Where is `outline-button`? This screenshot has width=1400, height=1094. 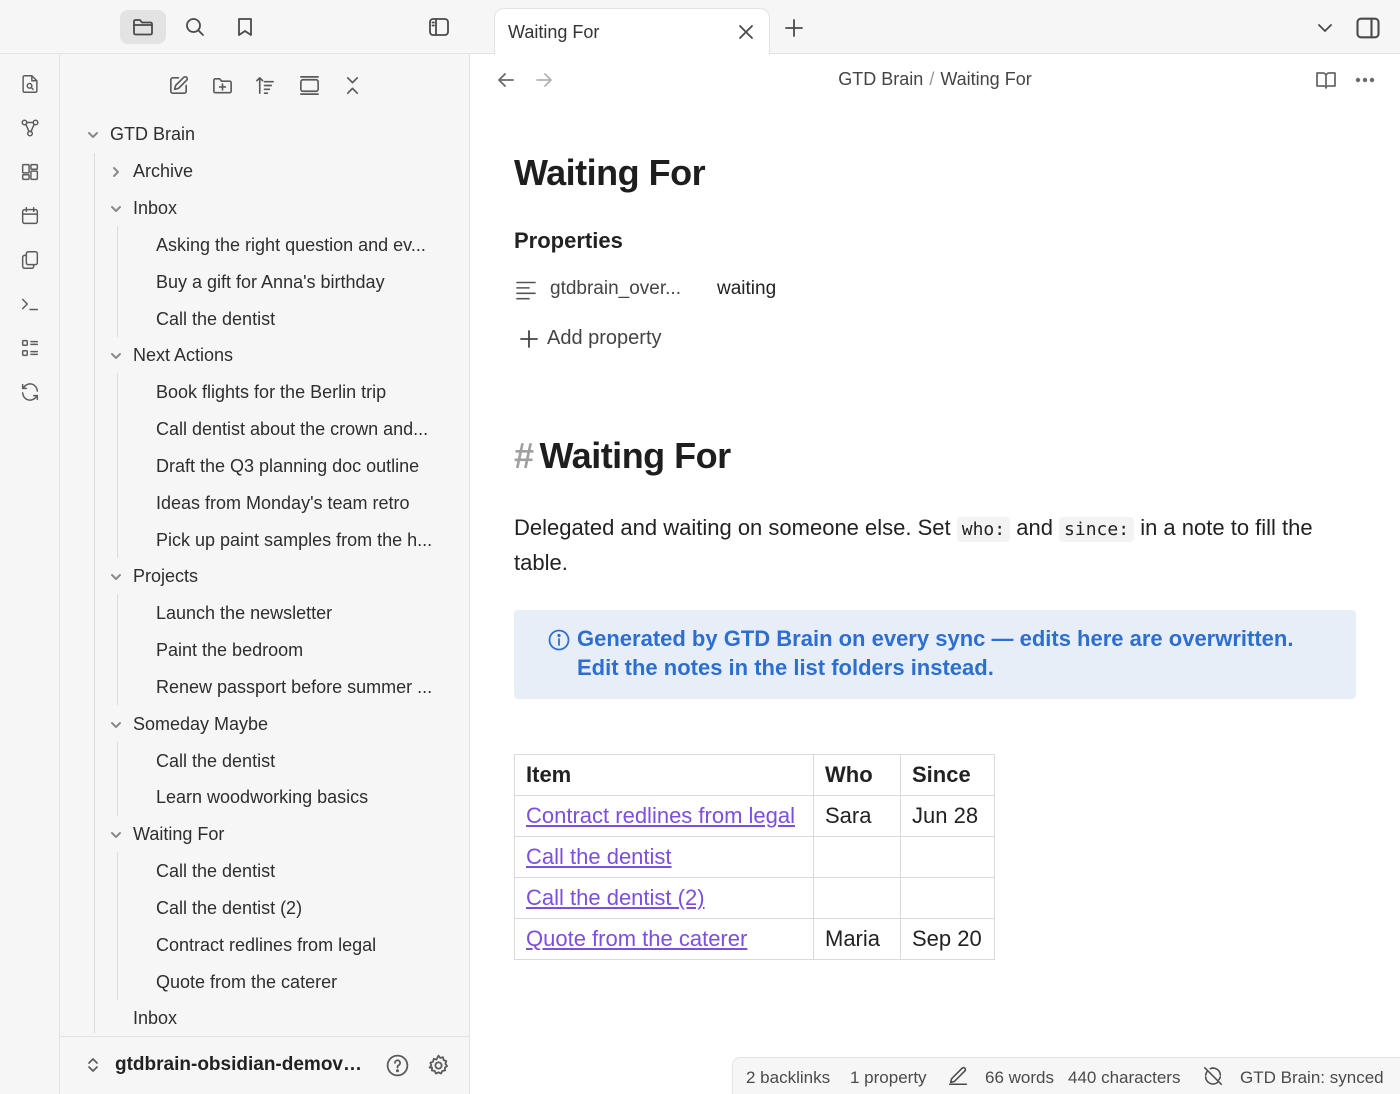 outline-button is located at coordinates (30, 348).